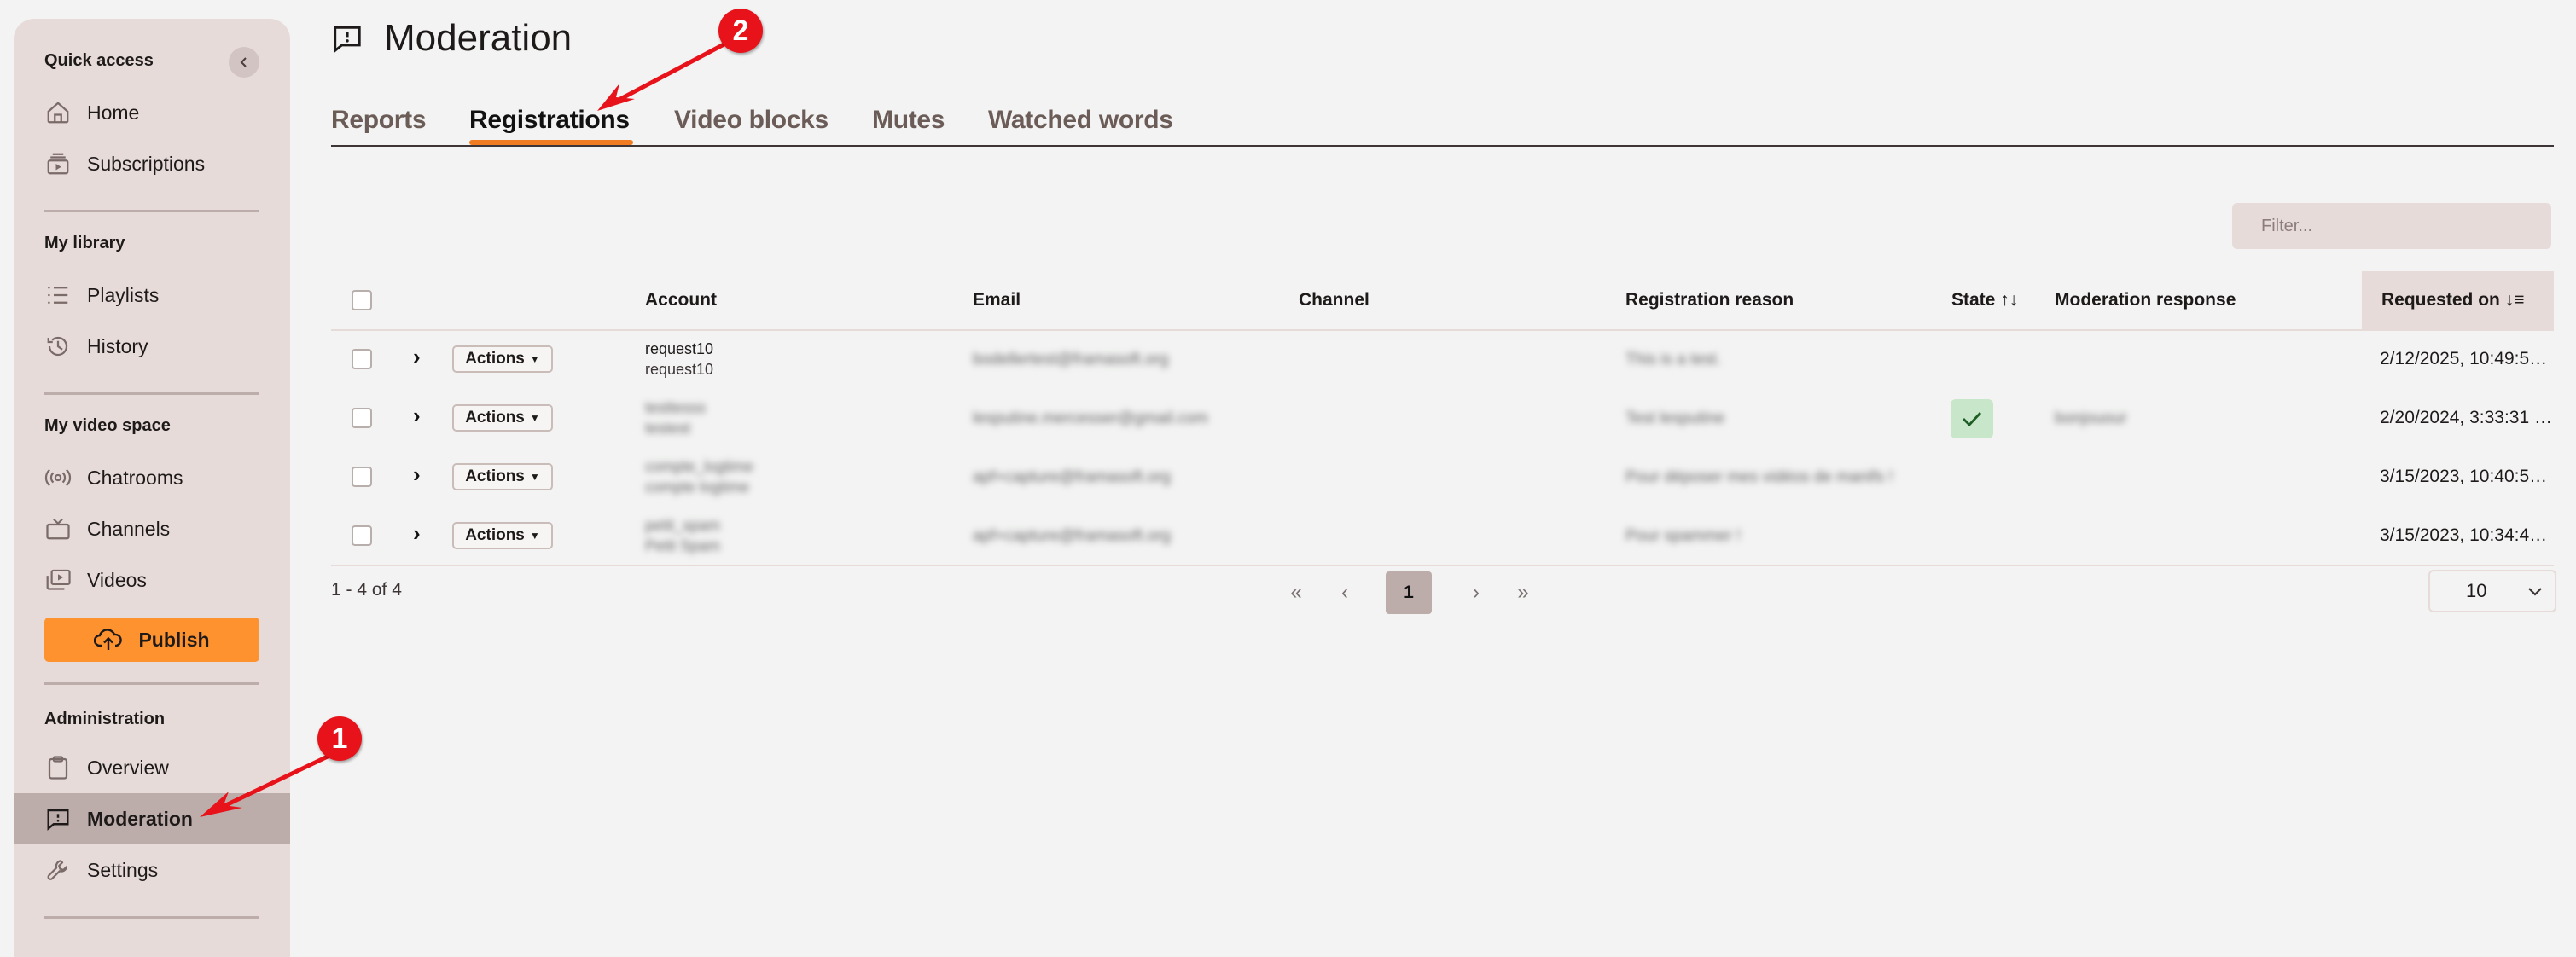 This screenshot has height=957, width=2576. Describe the element at coordinates (740, 31) in the screenshot. I see `annotation-marker-2: 2` at that location.